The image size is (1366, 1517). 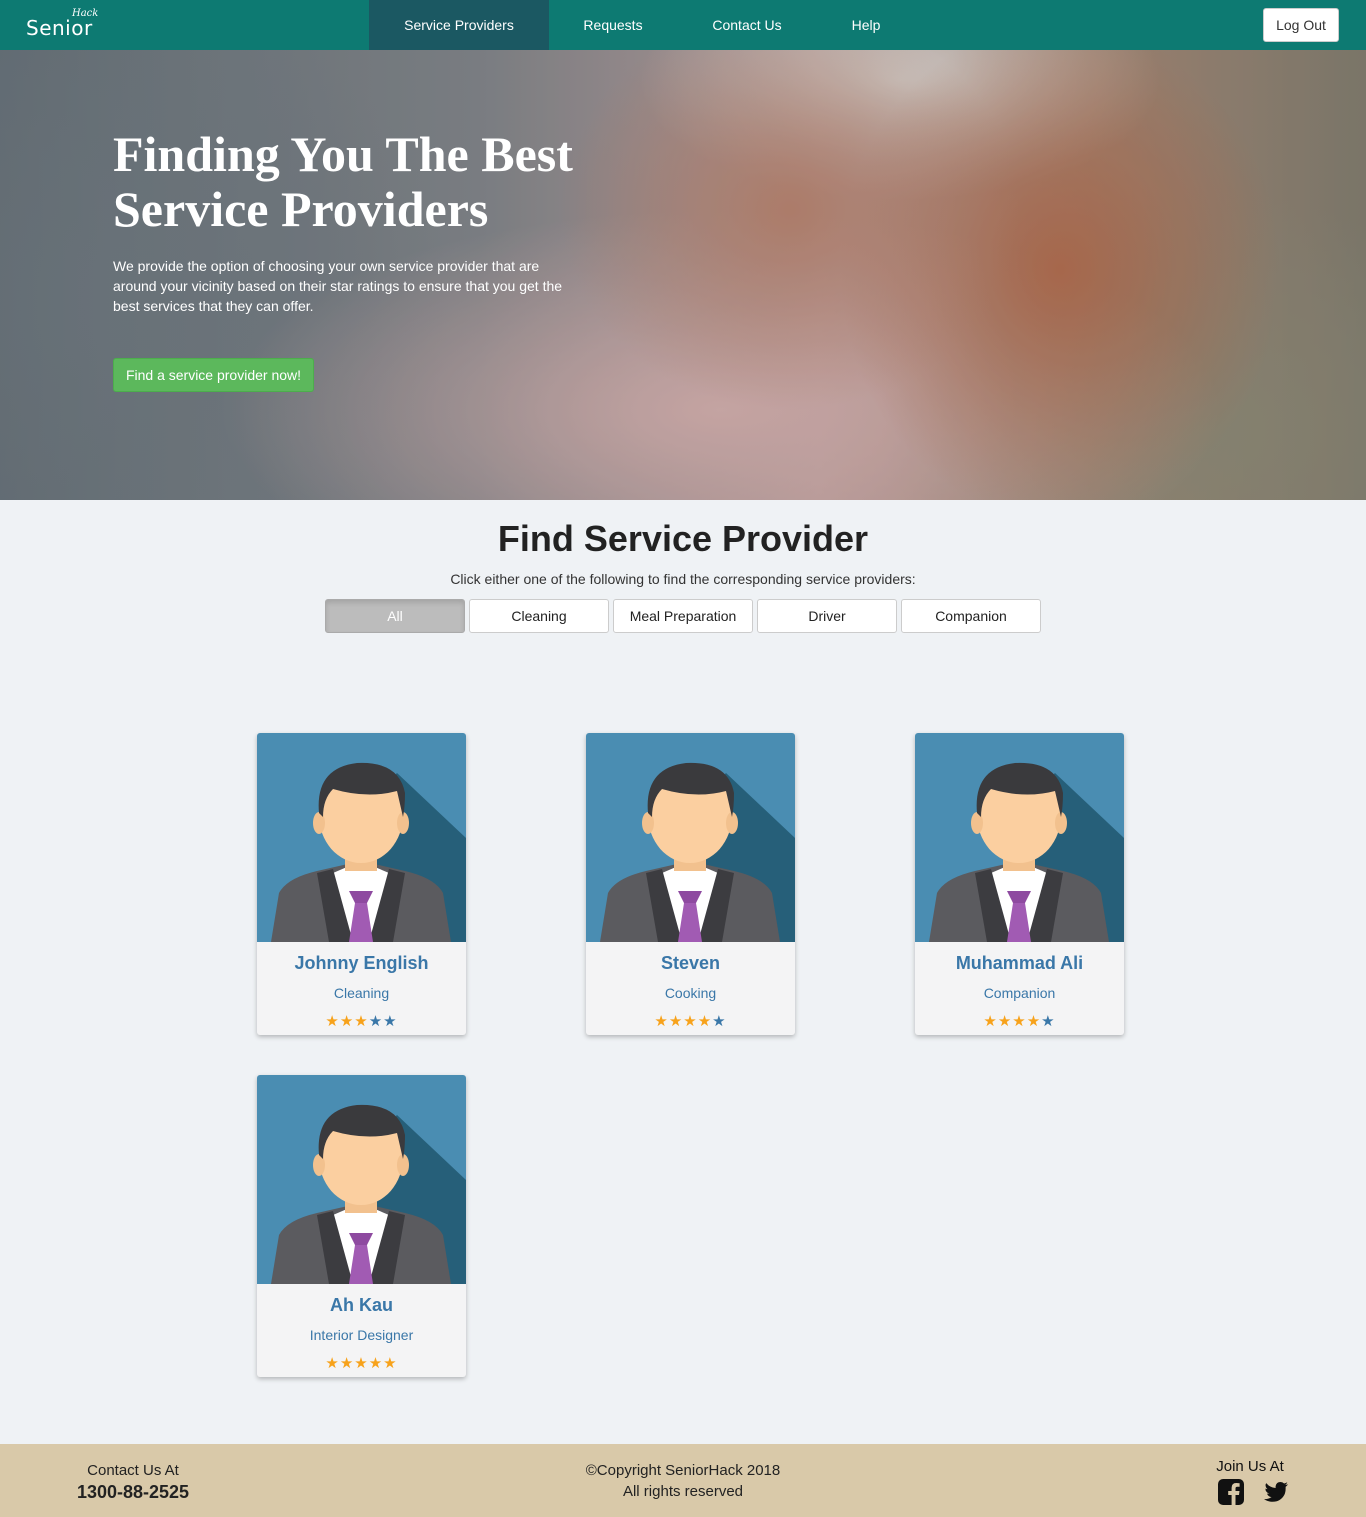 I want to click on facebook-icon, so click(x=1231, y=1492).